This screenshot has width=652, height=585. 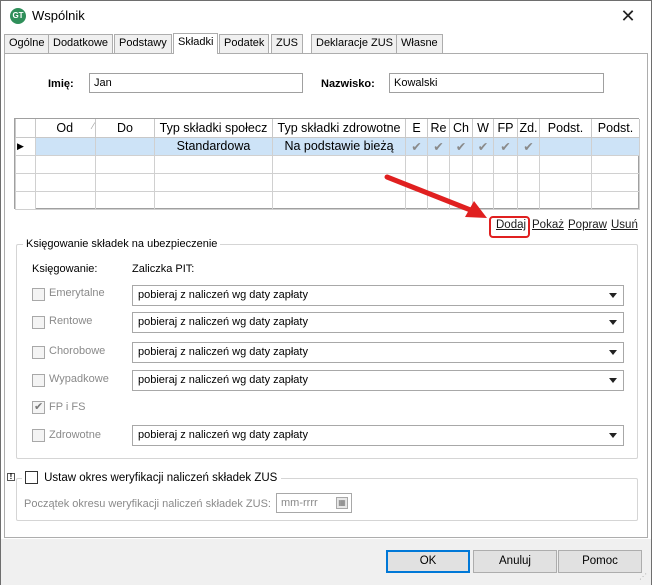 I want to click on cell-ch-check-icon: ✔, so click(x=461, y=146).